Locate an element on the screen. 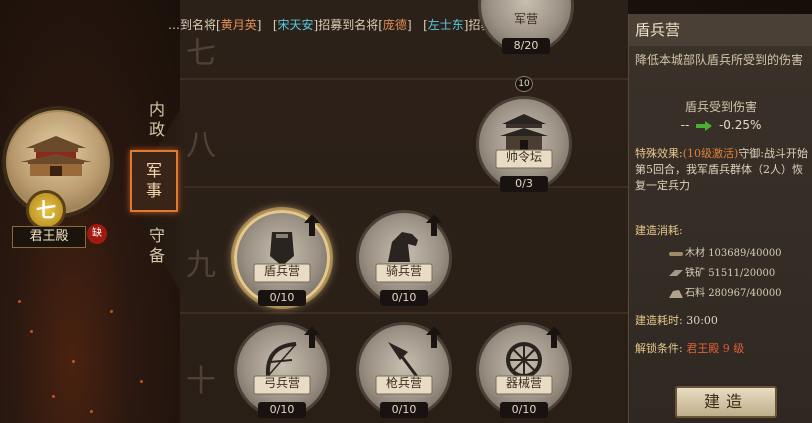  special-effect-activation: (10级激活) is located at coordinates (710, 153).